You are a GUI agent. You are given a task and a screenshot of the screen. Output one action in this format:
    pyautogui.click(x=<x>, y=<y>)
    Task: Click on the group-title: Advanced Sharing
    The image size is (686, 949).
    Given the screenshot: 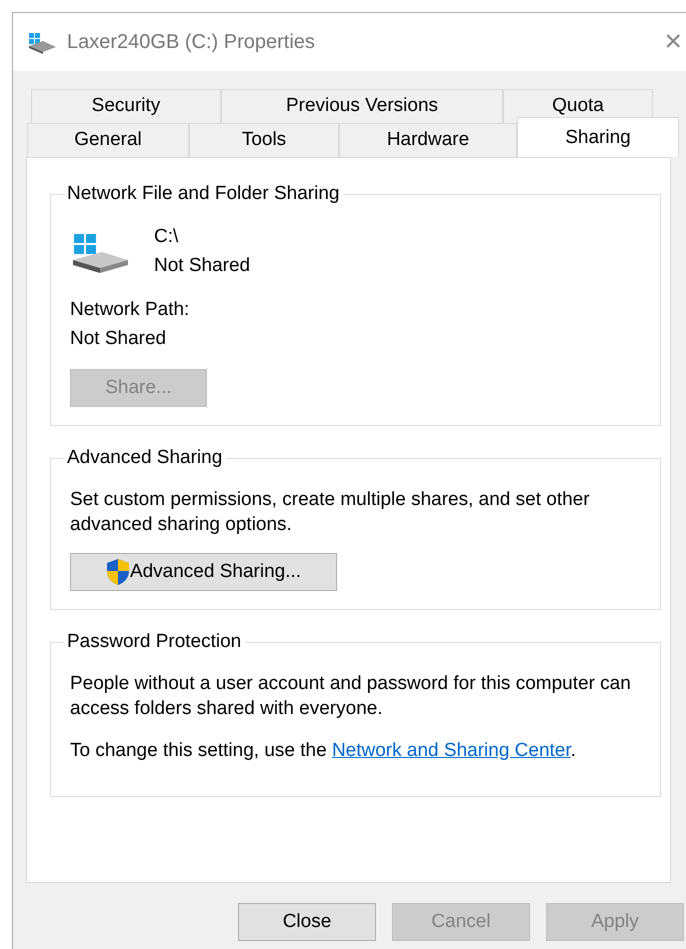 What is the action you would take?
    pyautogui.click(x=144, y=458)
    